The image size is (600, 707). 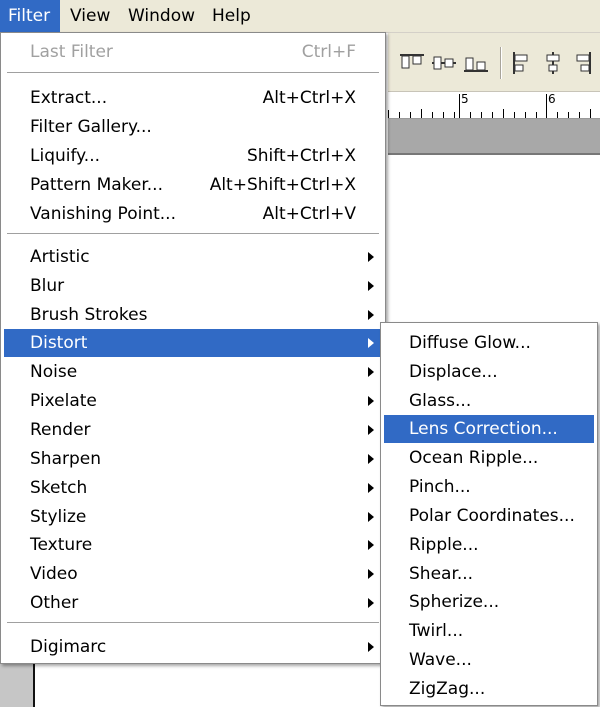 What do you see at coordinates (63, 401) in the screenshot?
I see `menu-item-label: Pixelate` at bounding box center [63, 401].